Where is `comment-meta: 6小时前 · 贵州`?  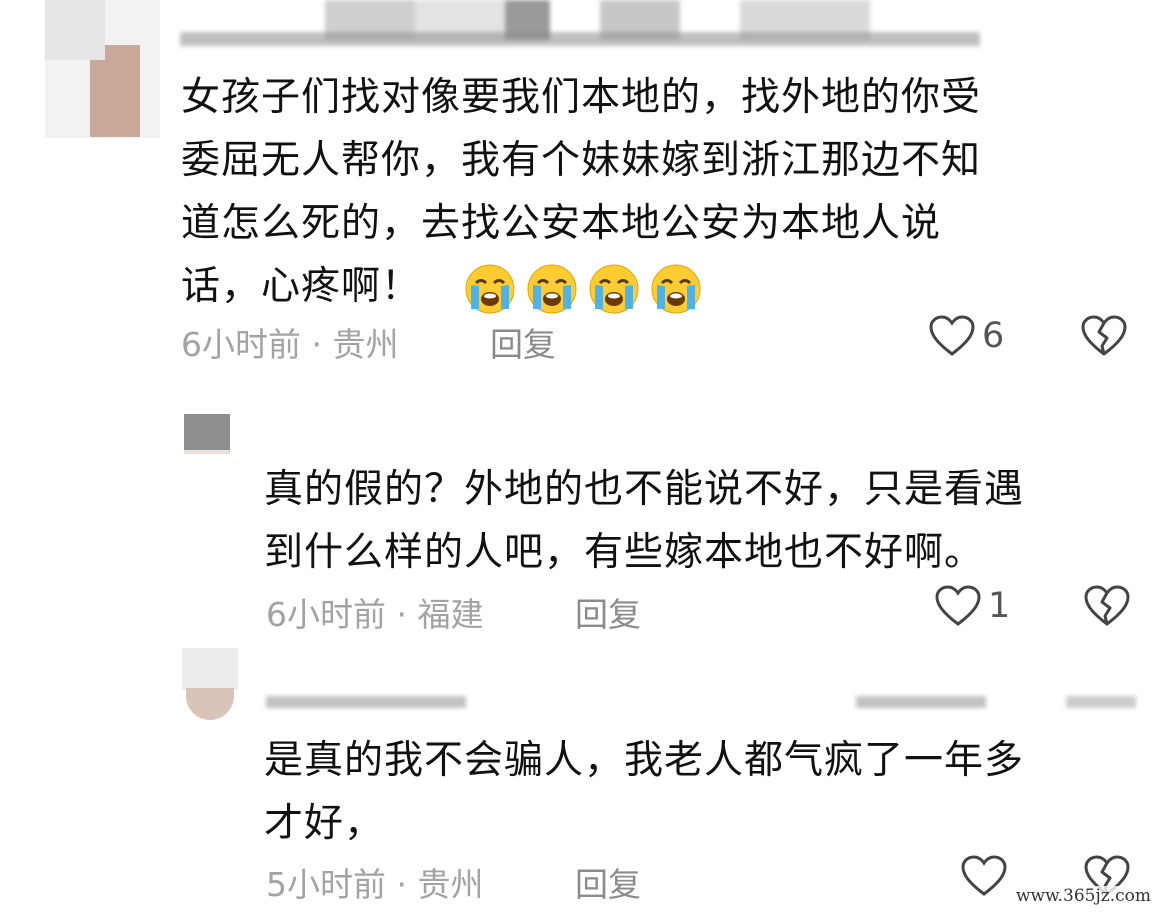 comment-meta: 6小时前 · 贵州 is located at coordinates (290, 344).